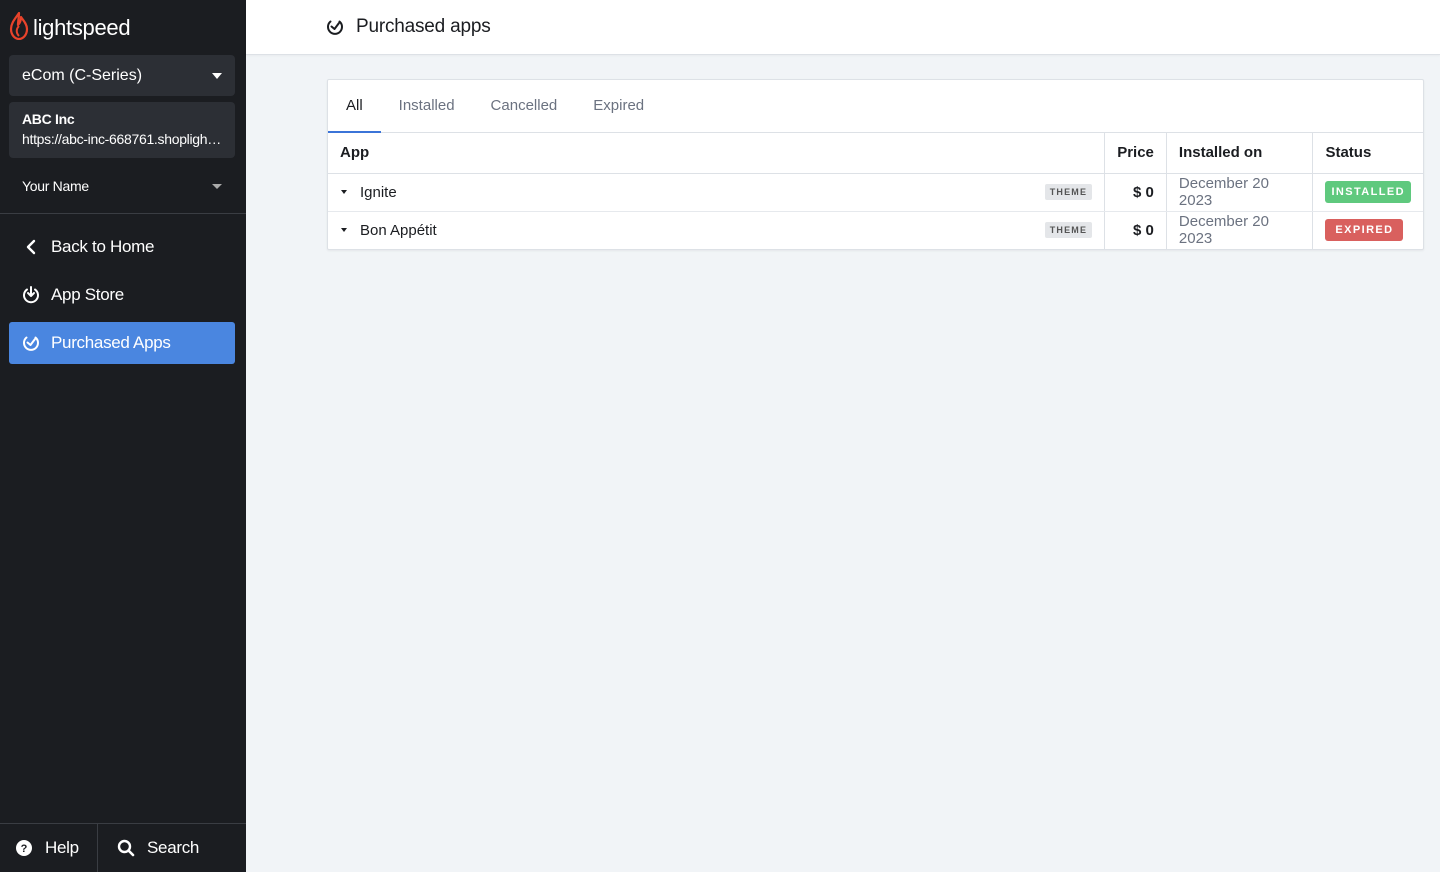 The height and width of the screenshot is (872, 1440). I want to click on chevron-left-icon, so click(31, 247).